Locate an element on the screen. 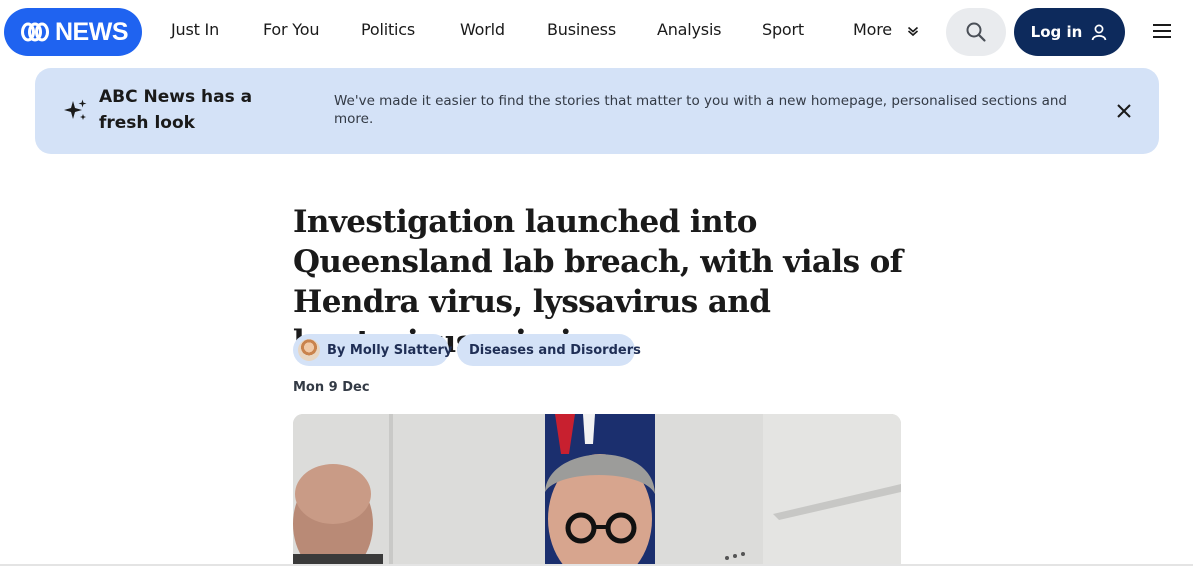 This screenshot has width=1193, height=566. nav-just-in: Just In is located at coordinates (195, 29).